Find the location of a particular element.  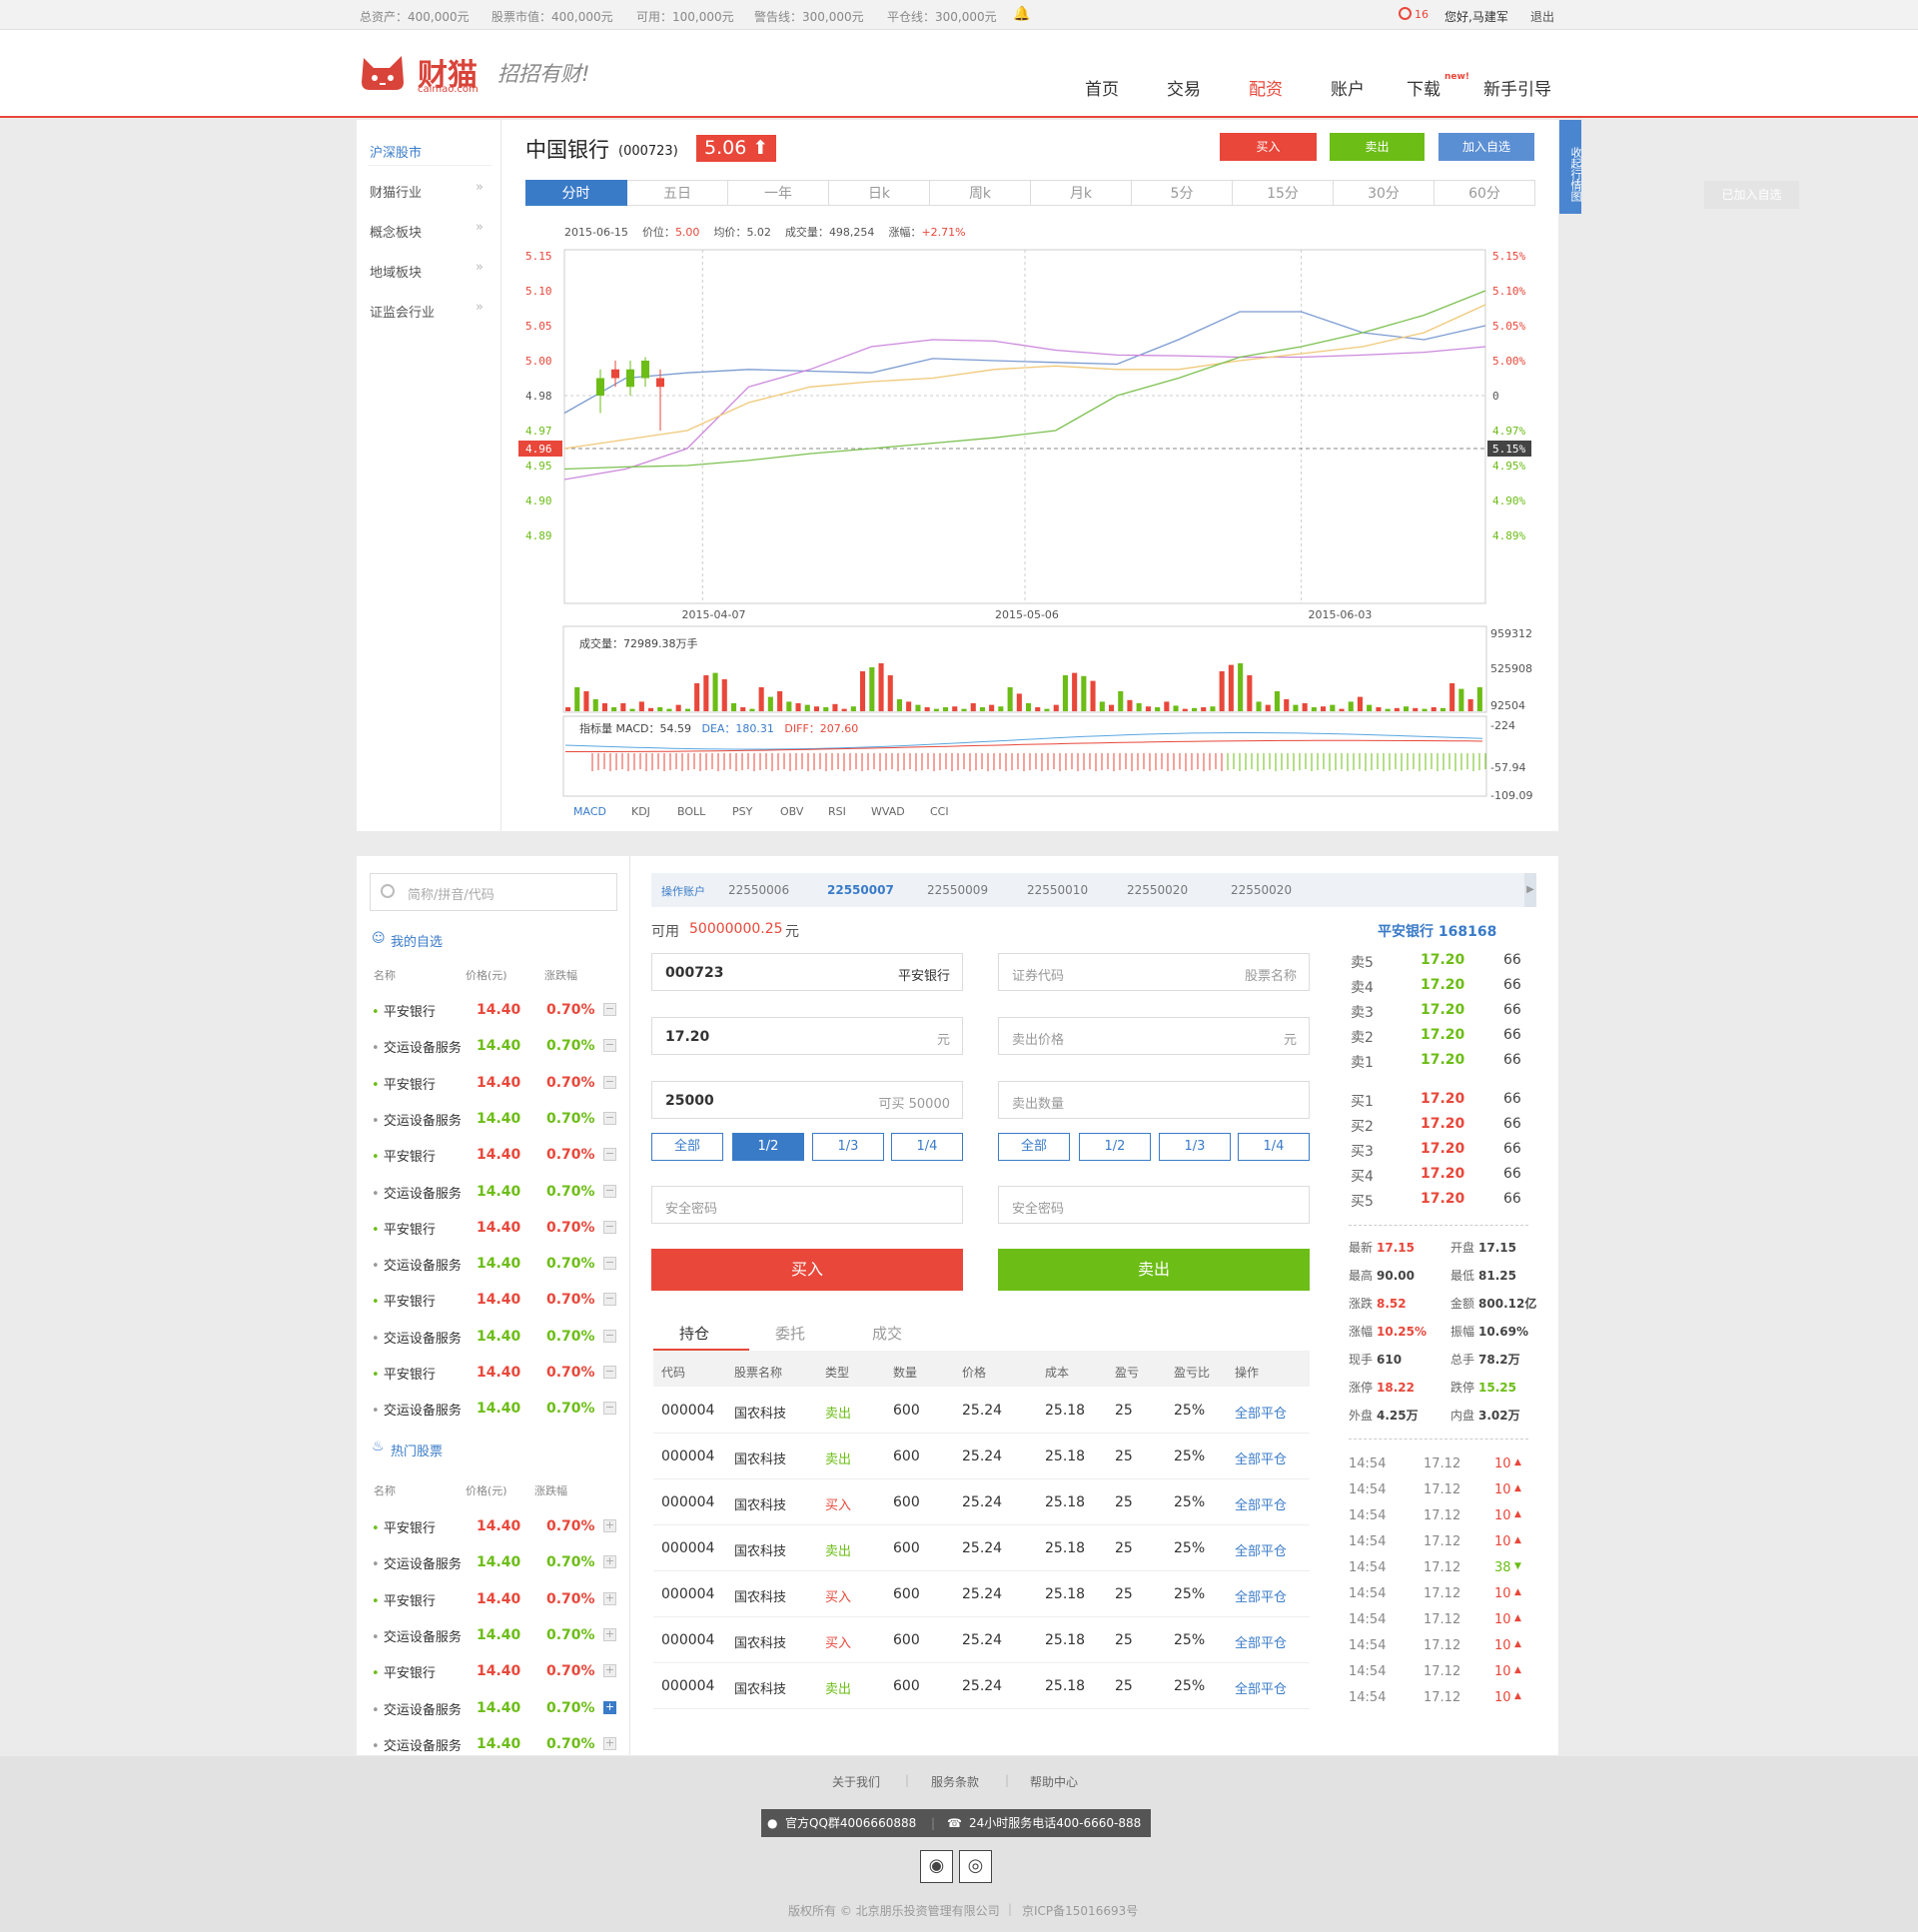

user-greeting: 您好,马建军 is located at coordinates (1476, 16).